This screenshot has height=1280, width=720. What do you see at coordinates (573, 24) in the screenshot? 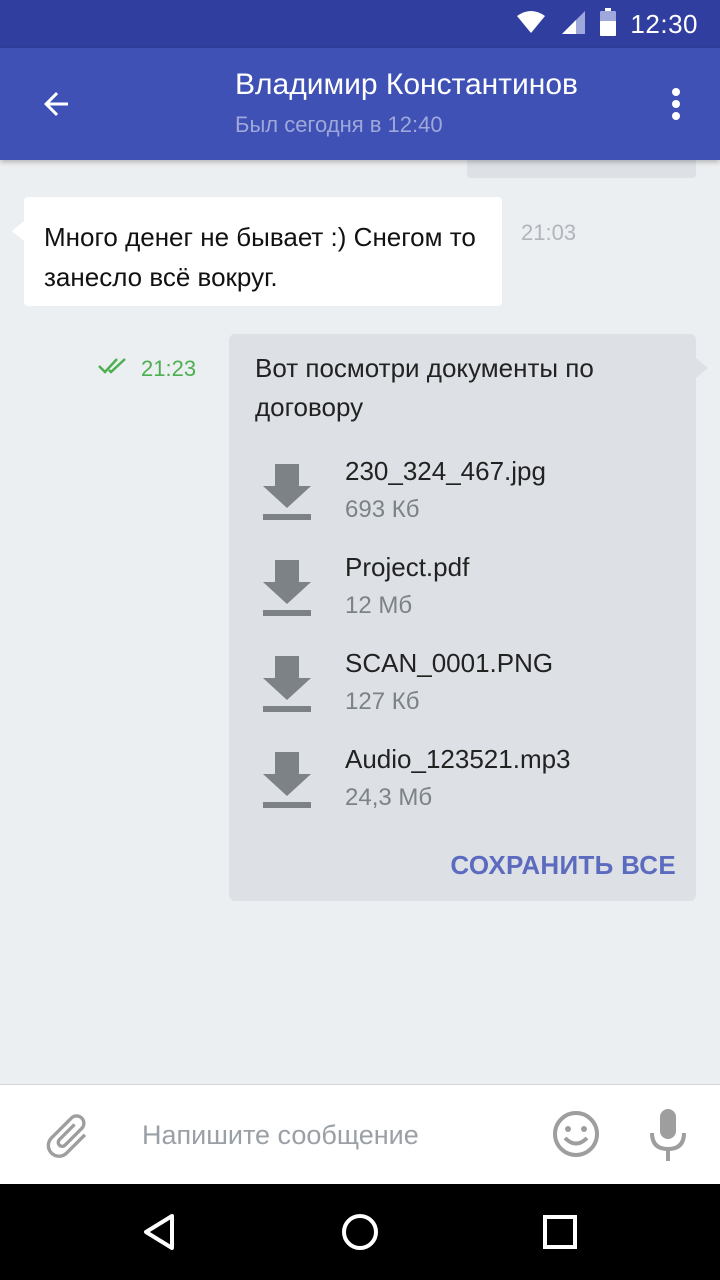
I see `signal-icon` at bounding box center [573, 24].